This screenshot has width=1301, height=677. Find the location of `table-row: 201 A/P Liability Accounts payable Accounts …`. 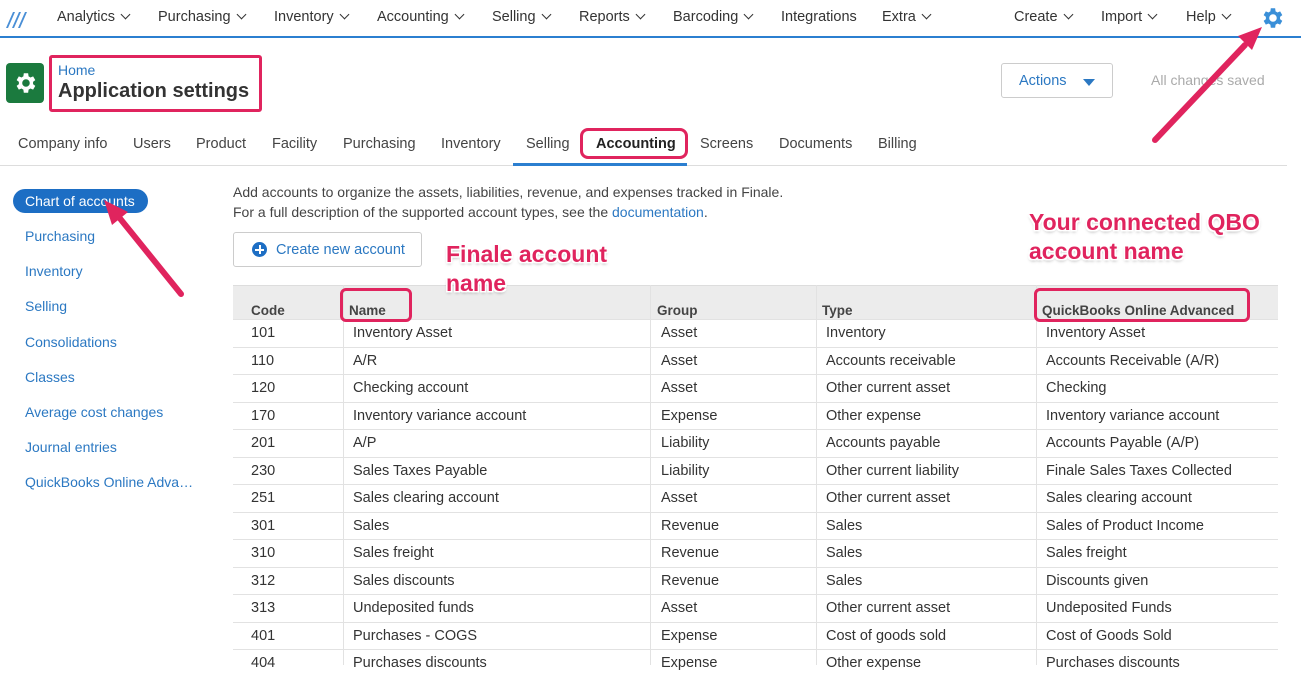

table-row: 201 A/P Liability Accounts payable Accounts … is located at coordinates (755, 443).